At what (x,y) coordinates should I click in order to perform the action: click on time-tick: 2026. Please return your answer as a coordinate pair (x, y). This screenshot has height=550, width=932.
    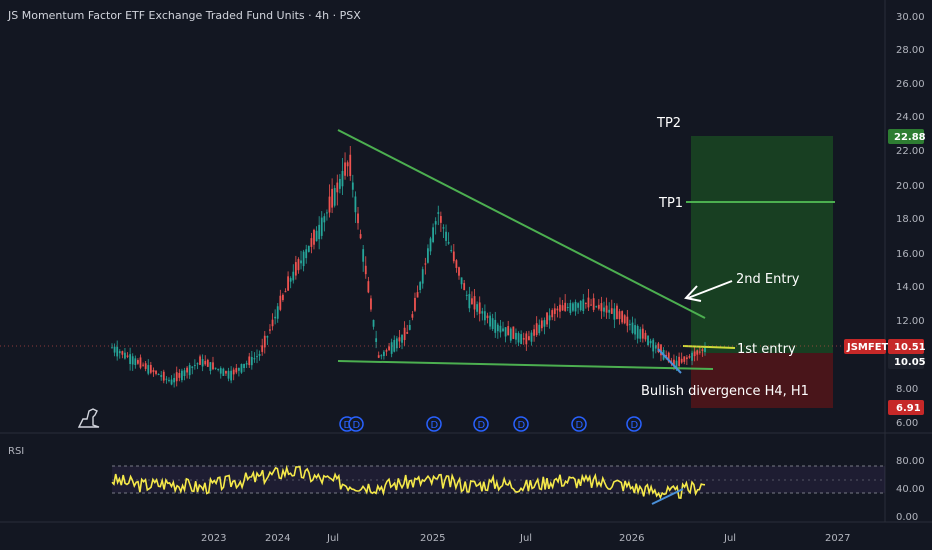
    Looking at the image, I should click on (631, 538).